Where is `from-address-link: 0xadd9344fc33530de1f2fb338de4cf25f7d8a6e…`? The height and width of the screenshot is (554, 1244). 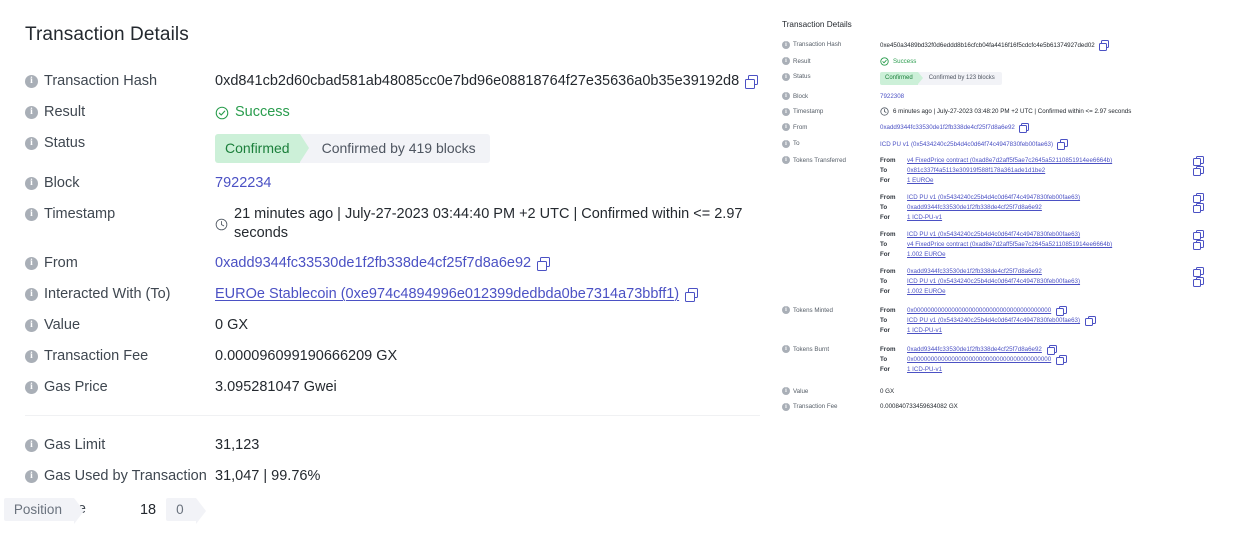
from-address-link: 0xadd9344fc33530de1f2fb338de4cf25f7d8a6e… is located at coordinates (373, 263).